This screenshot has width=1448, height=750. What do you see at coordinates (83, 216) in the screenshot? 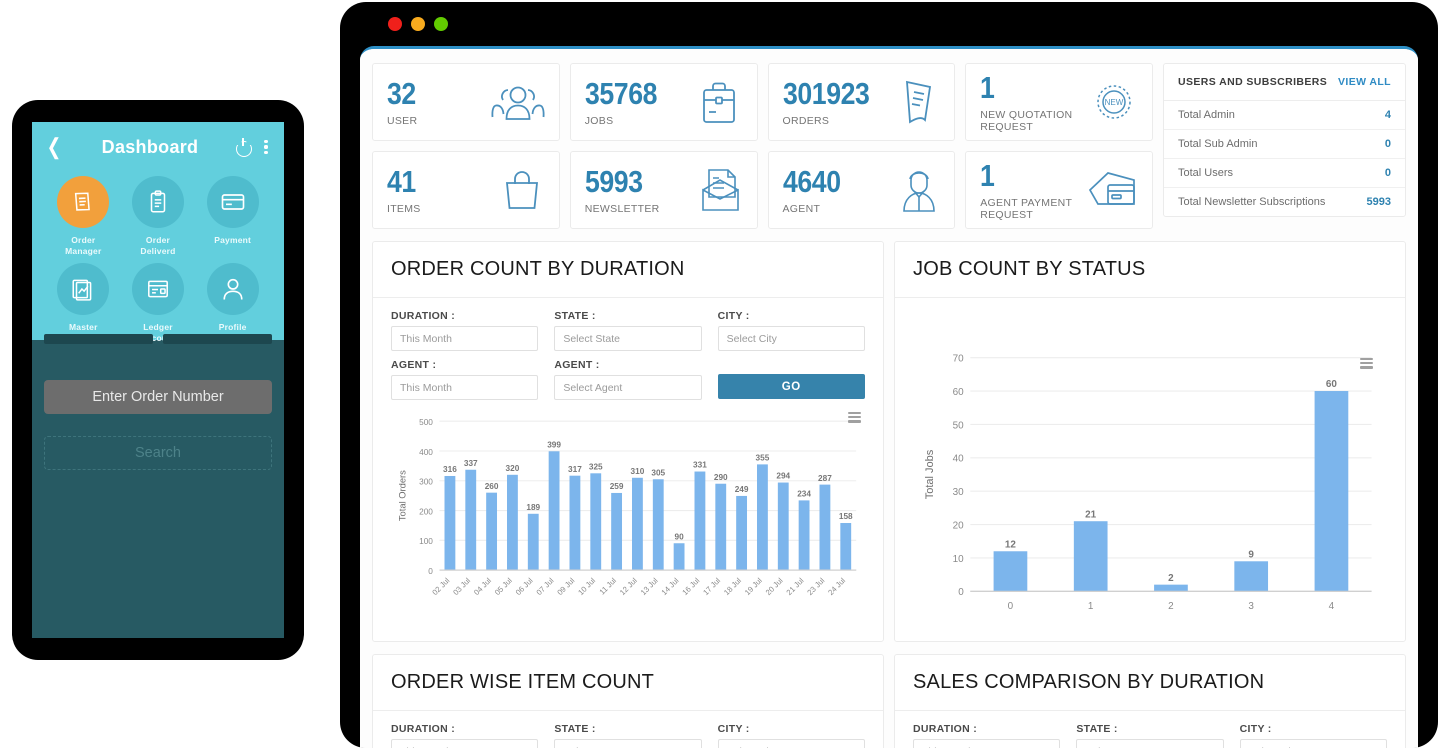
I see `mobile-tile-order-manager: Order Manager` at bounding box center [83, 216].